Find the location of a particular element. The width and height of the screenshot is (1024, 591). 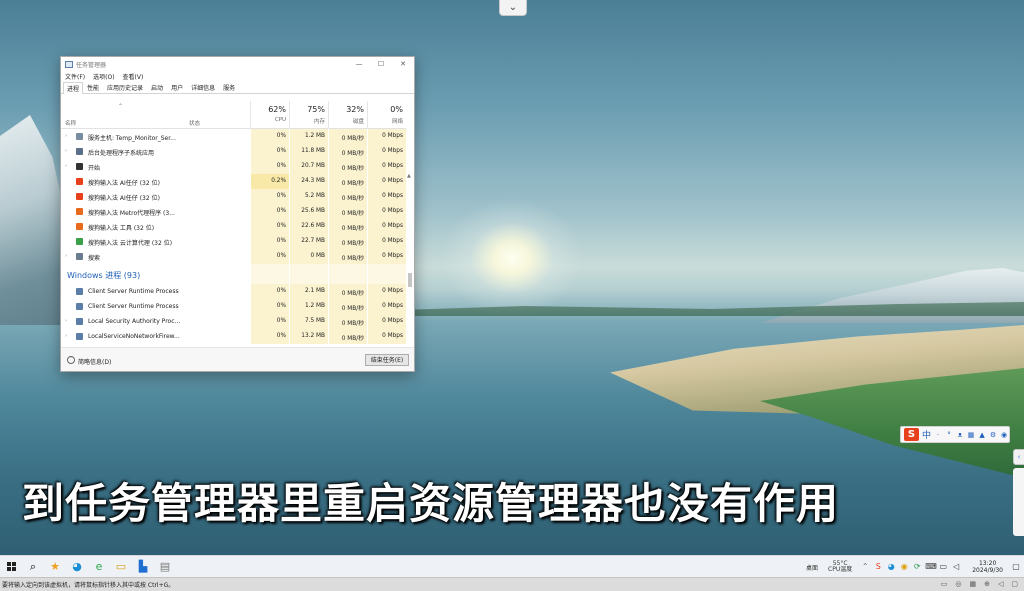

security-tray-icon: ◉ is located at coordinates (904, 567).